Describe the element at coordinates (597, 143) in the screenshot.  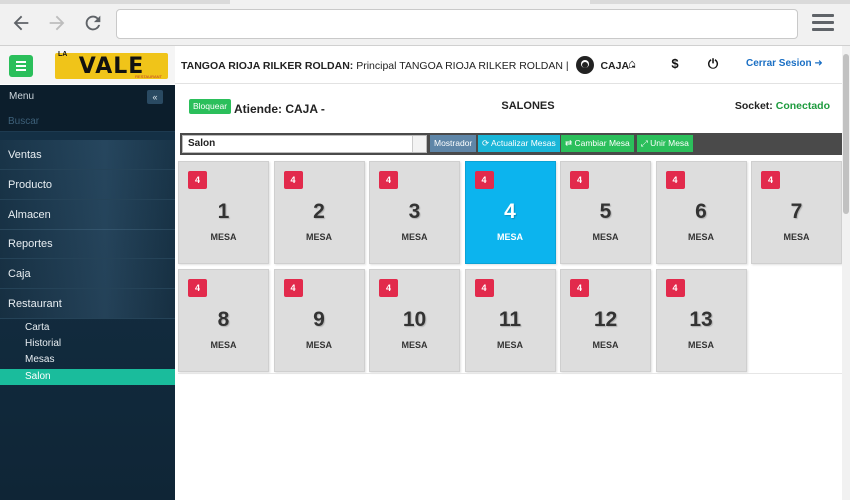
I see `change-table-button: ⇄ Cambiar Mesa` at that location.